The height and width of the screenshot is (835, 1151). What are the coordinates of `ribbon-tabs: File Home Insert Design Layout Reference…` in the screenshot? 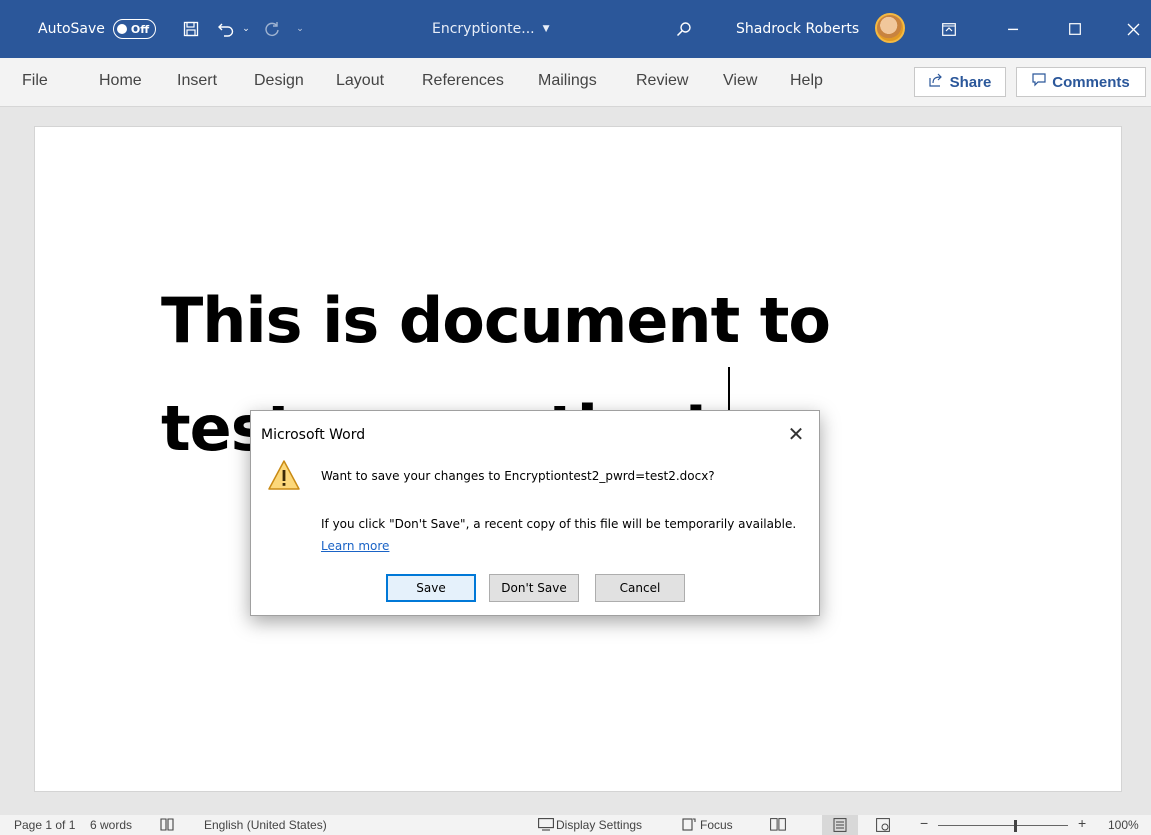 It's located at (575, 82).